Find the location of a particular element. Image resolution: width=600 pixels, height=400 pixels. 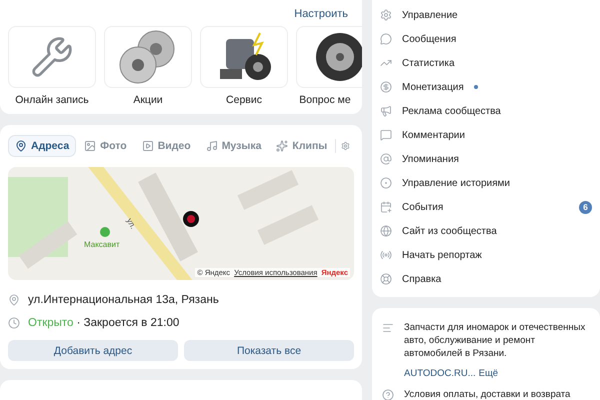

menu-item: Упоминания is located at coordinates (486, 159).